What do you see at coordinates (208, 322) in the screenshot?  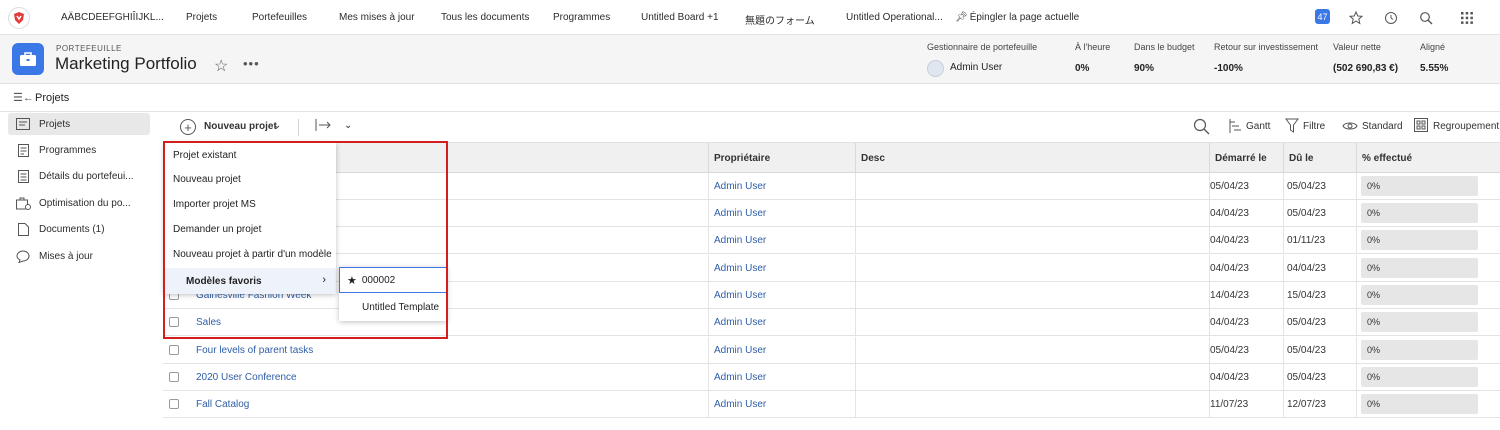 I see `project-name-link: Sales` at bounding box center [208, 322].